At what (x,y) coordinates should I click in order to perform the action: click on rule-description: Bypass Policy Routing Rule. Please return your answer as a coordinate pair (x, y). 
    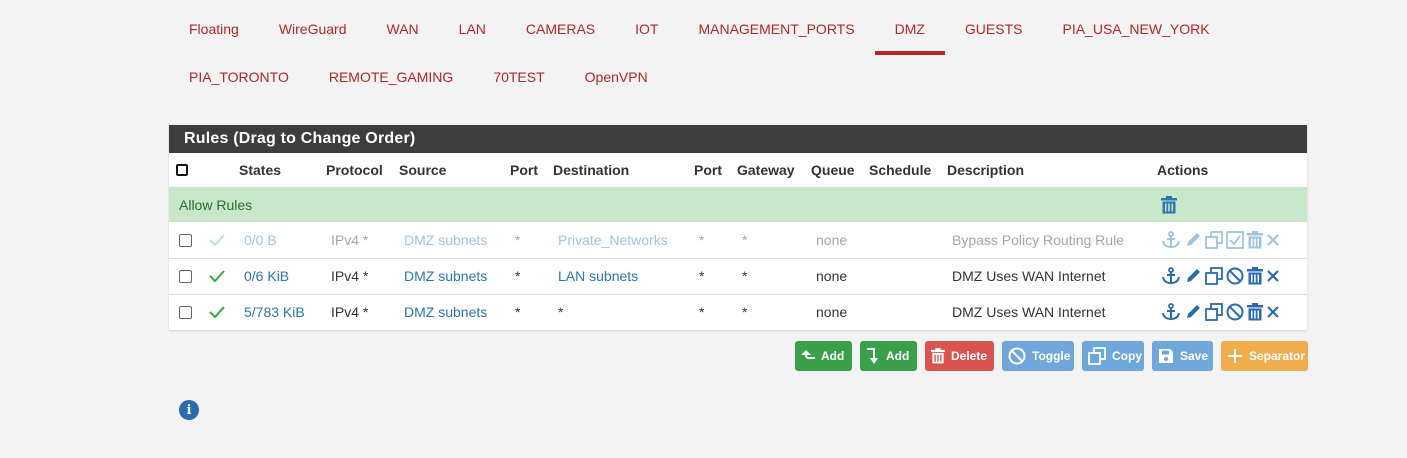
    Looking at the image, I should click on (1038, 240).